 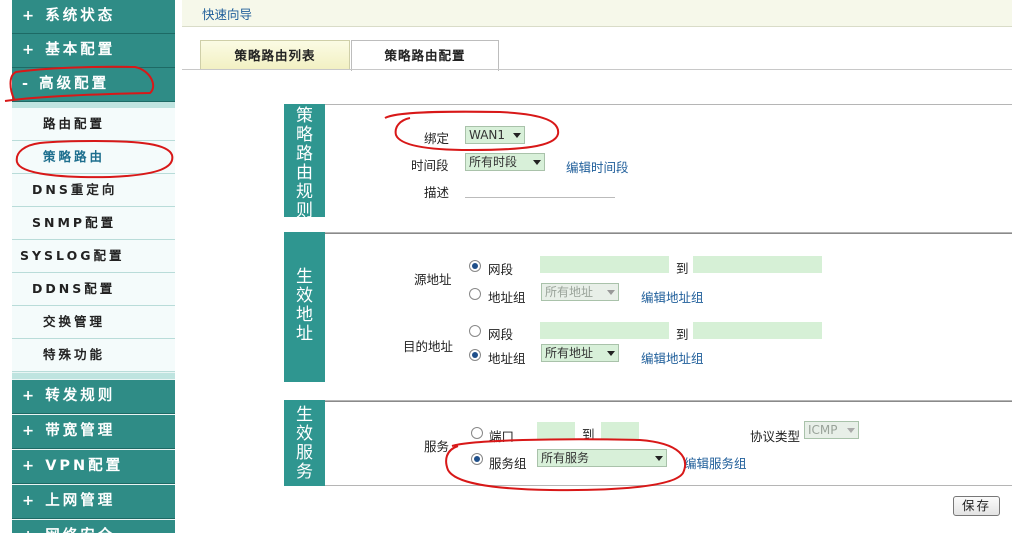 I want to click on destination-group-radio, so click(x=475, y=355).